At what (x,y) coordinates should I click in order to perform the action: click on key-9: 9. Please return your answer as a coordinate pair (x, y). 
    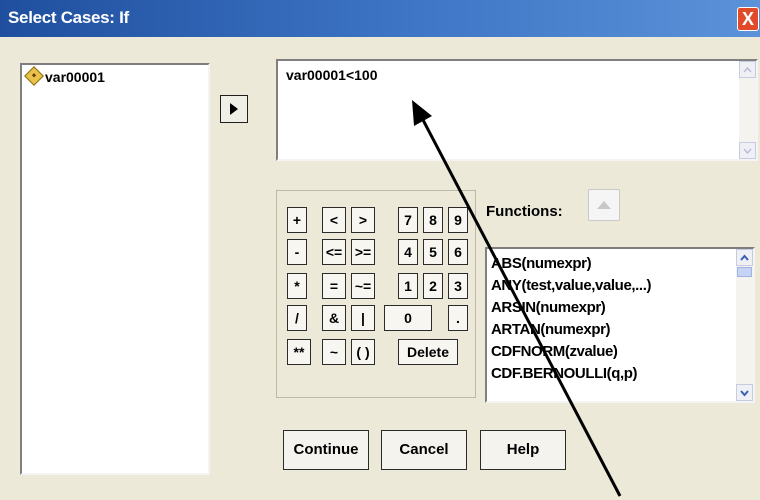
    Looking at the image, I should click on (458, 220).